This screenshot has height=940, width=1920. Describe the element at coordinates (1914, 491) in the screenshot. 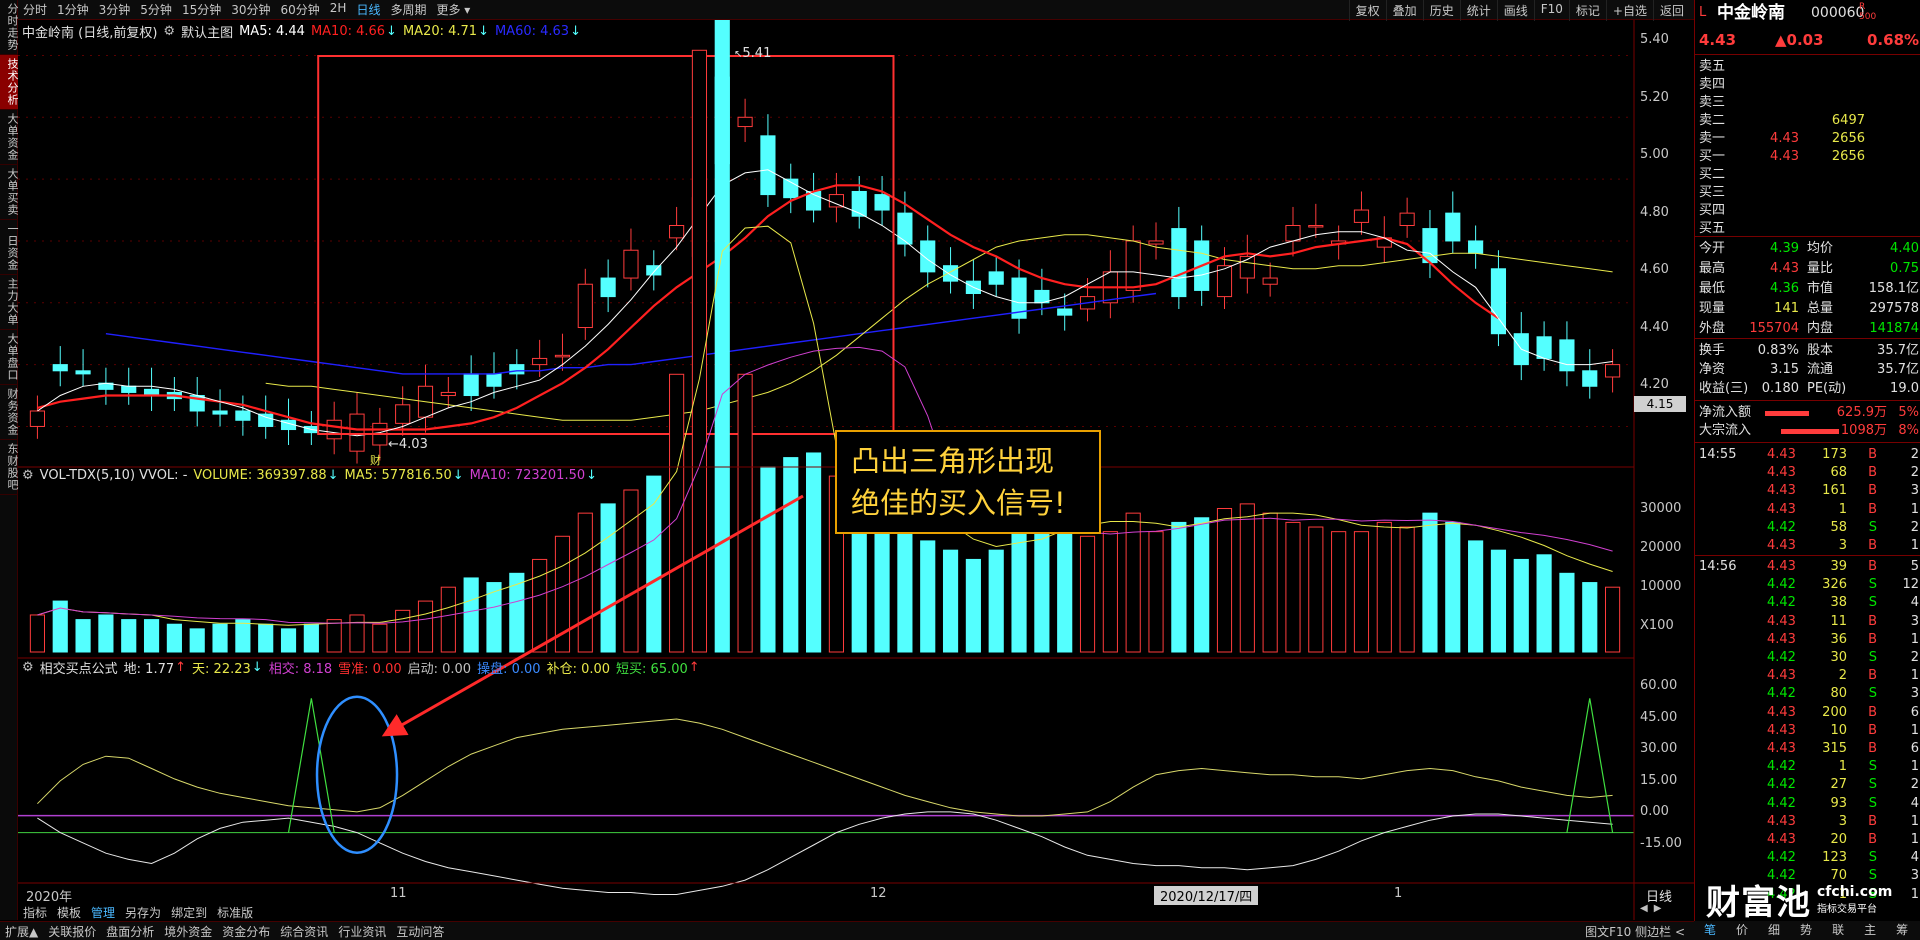

I see `tick-count: 3` at that location.